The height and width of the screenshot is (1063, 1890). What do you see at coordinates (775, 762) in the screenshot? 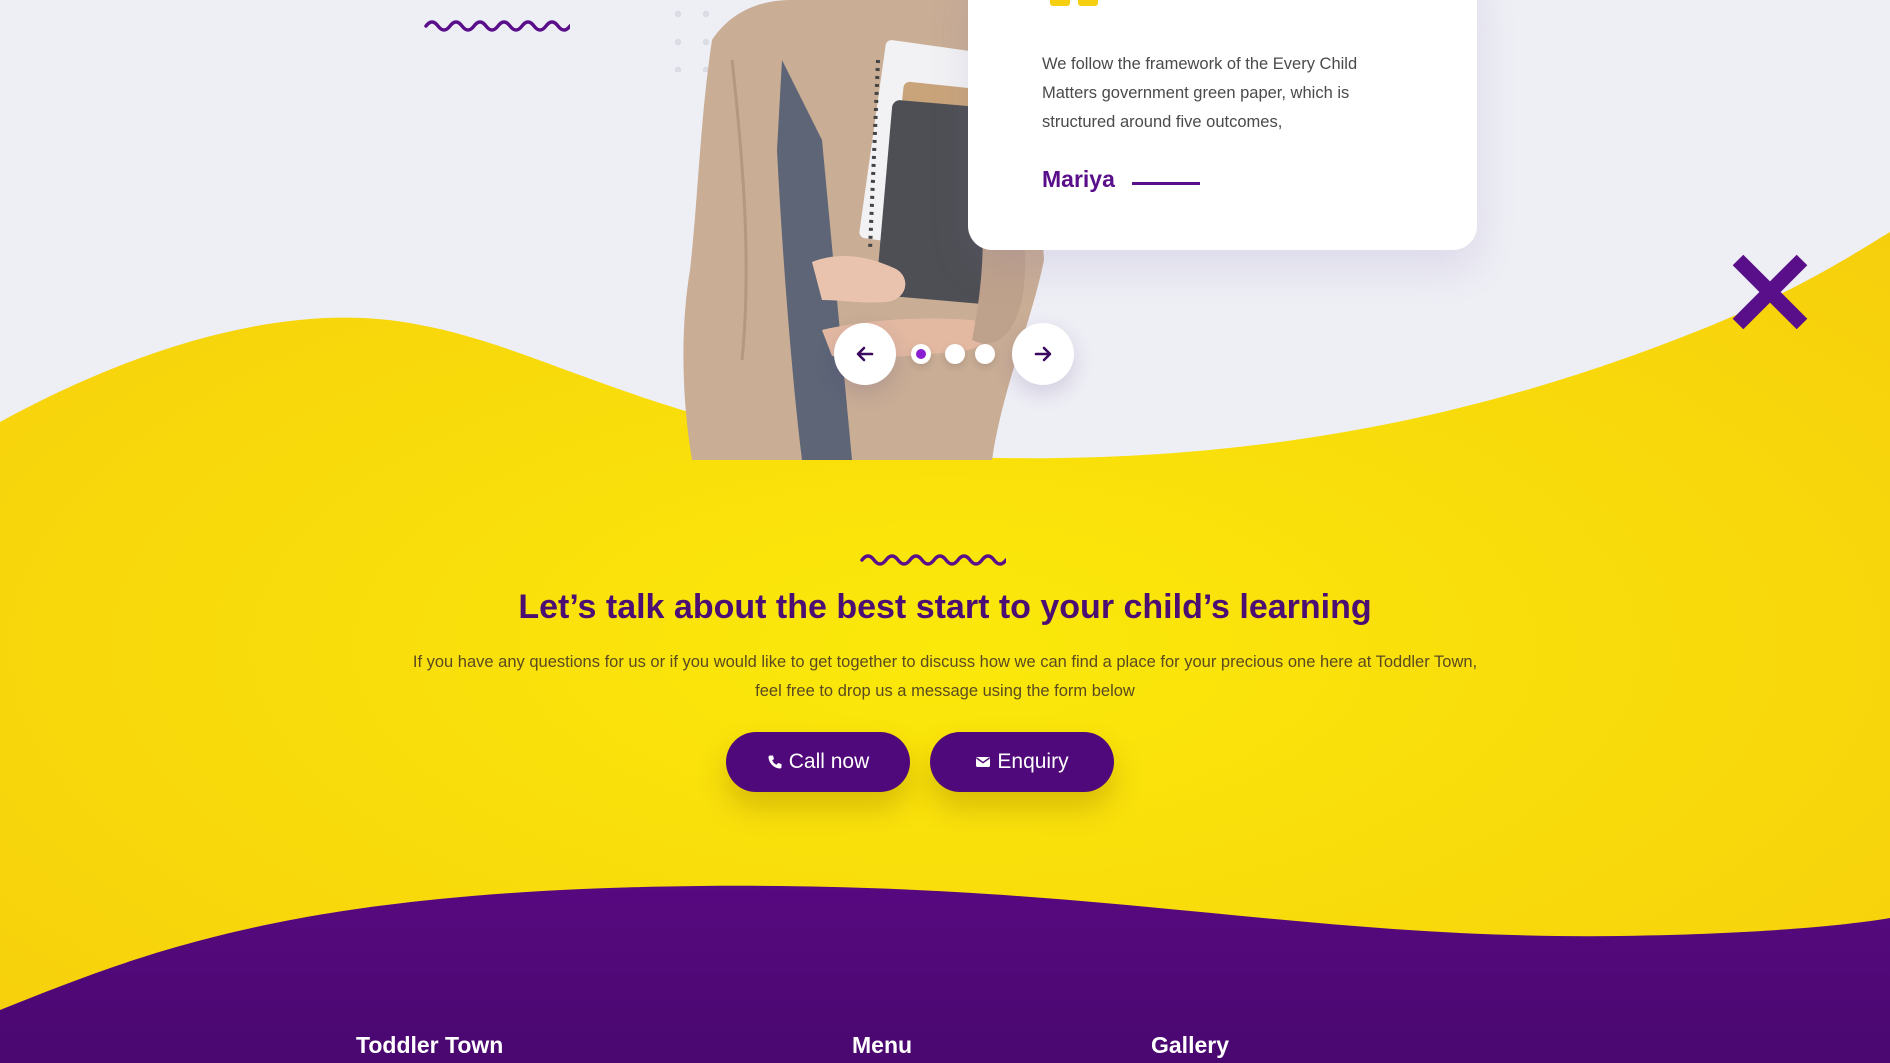
I see `phone-icon` at bounding box center [775, 762].